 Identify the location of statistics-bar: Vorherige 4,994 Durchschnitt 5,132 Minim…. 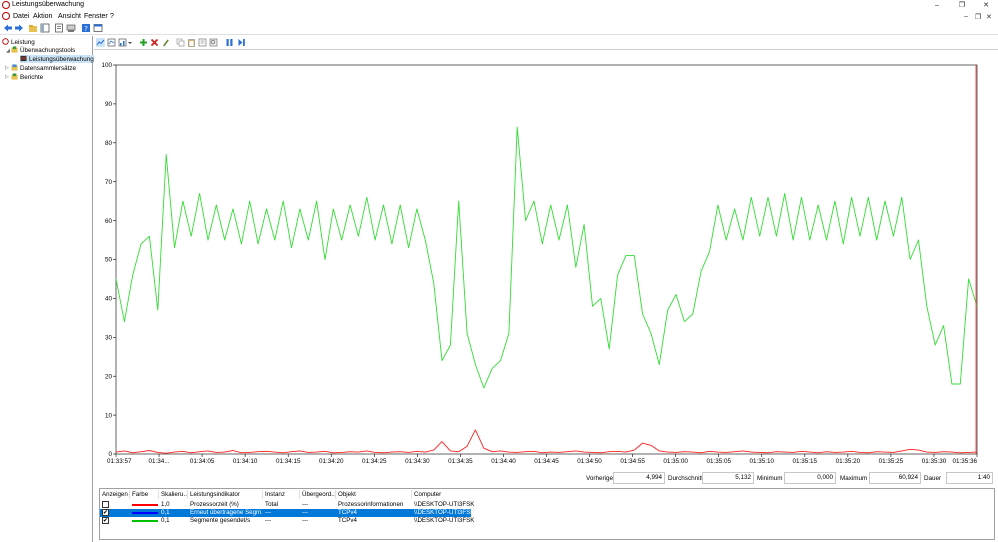
(546, 479).